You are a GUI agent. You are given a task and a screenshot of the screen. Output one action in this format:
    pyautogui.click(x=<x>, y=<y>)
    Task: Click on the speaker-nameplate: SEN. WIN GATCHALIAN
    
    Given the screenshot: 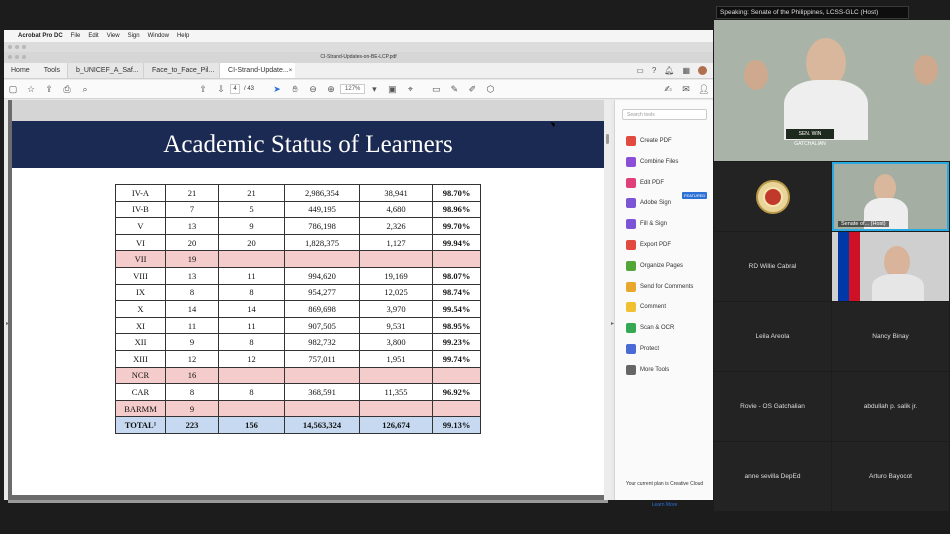 What is the action you would take?
    pyautogui.click(x=810, y=138)
    